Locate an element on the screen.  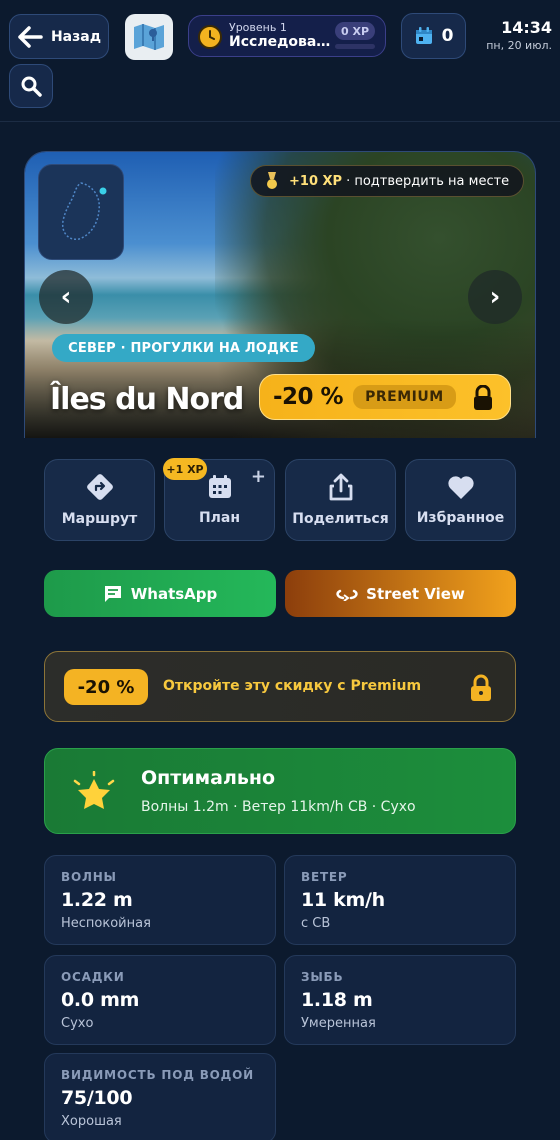
calendar-button: 0 is located at coordinates (433, 36).